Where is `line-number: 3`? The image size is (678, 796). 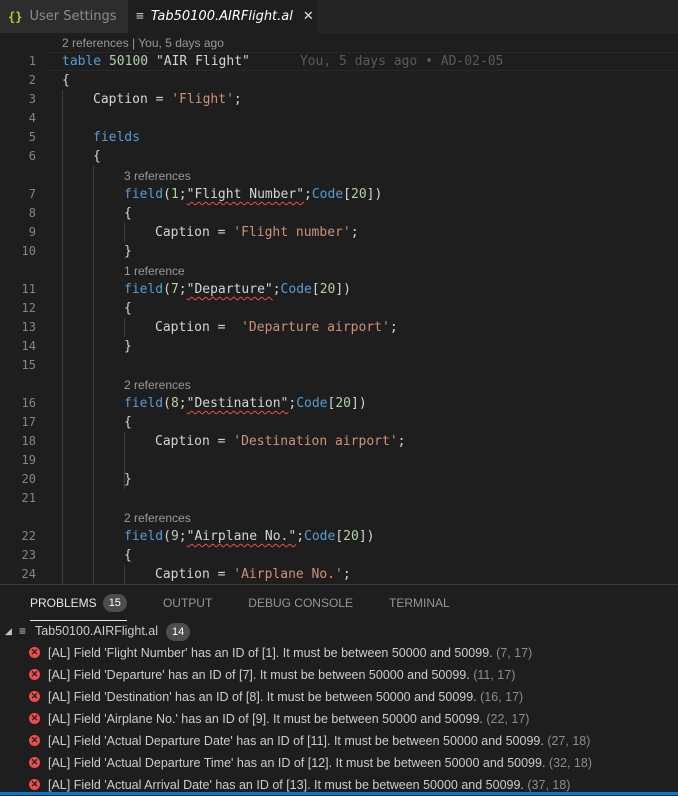
line-number: 3 is located at coordinates (32, 99).